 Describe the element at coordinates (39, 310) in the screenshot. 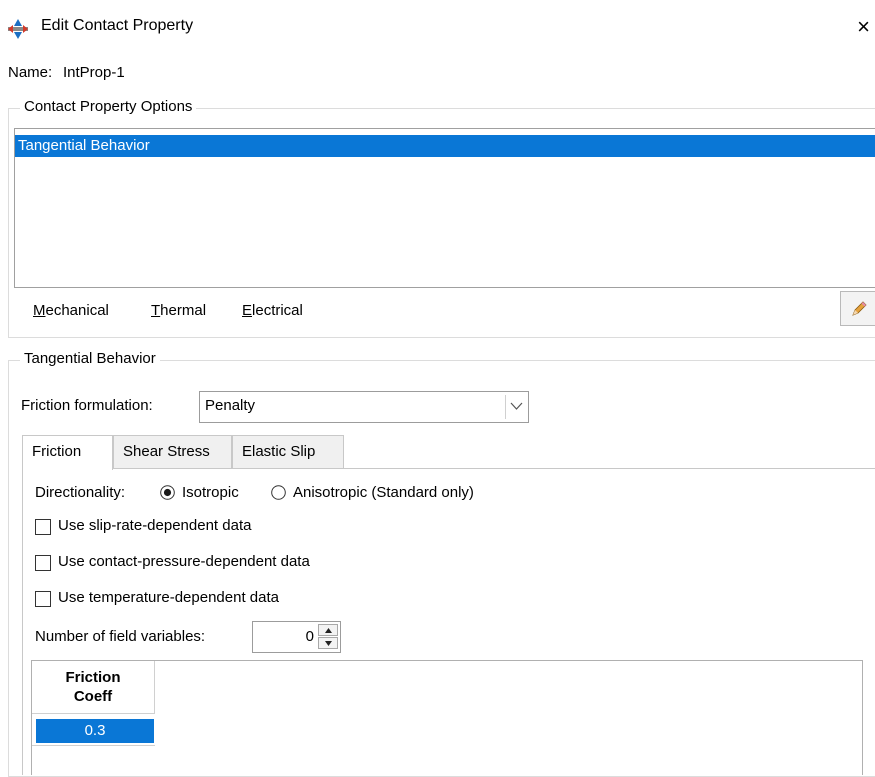

I see `menu-mechanical-mnemonic: M` at that location.